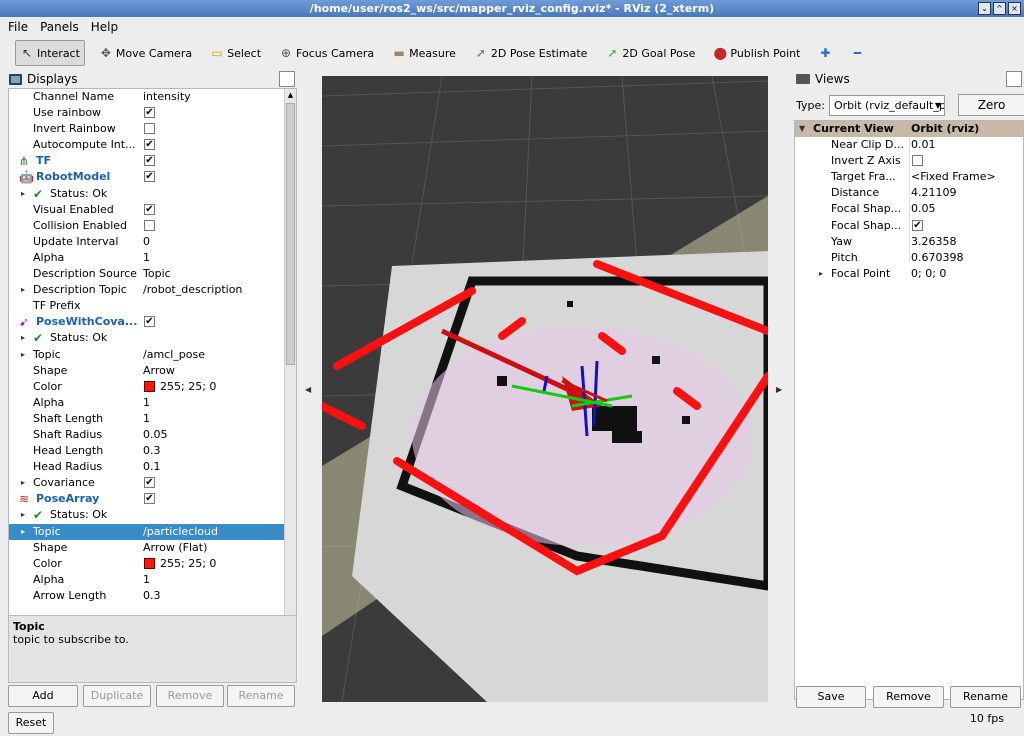 The image size is (1024, 736). What do you see at coordinates (175, 547) in the screenshot?
I see `property-value: Arrow (Flat)` at bounding box center [175, 547].